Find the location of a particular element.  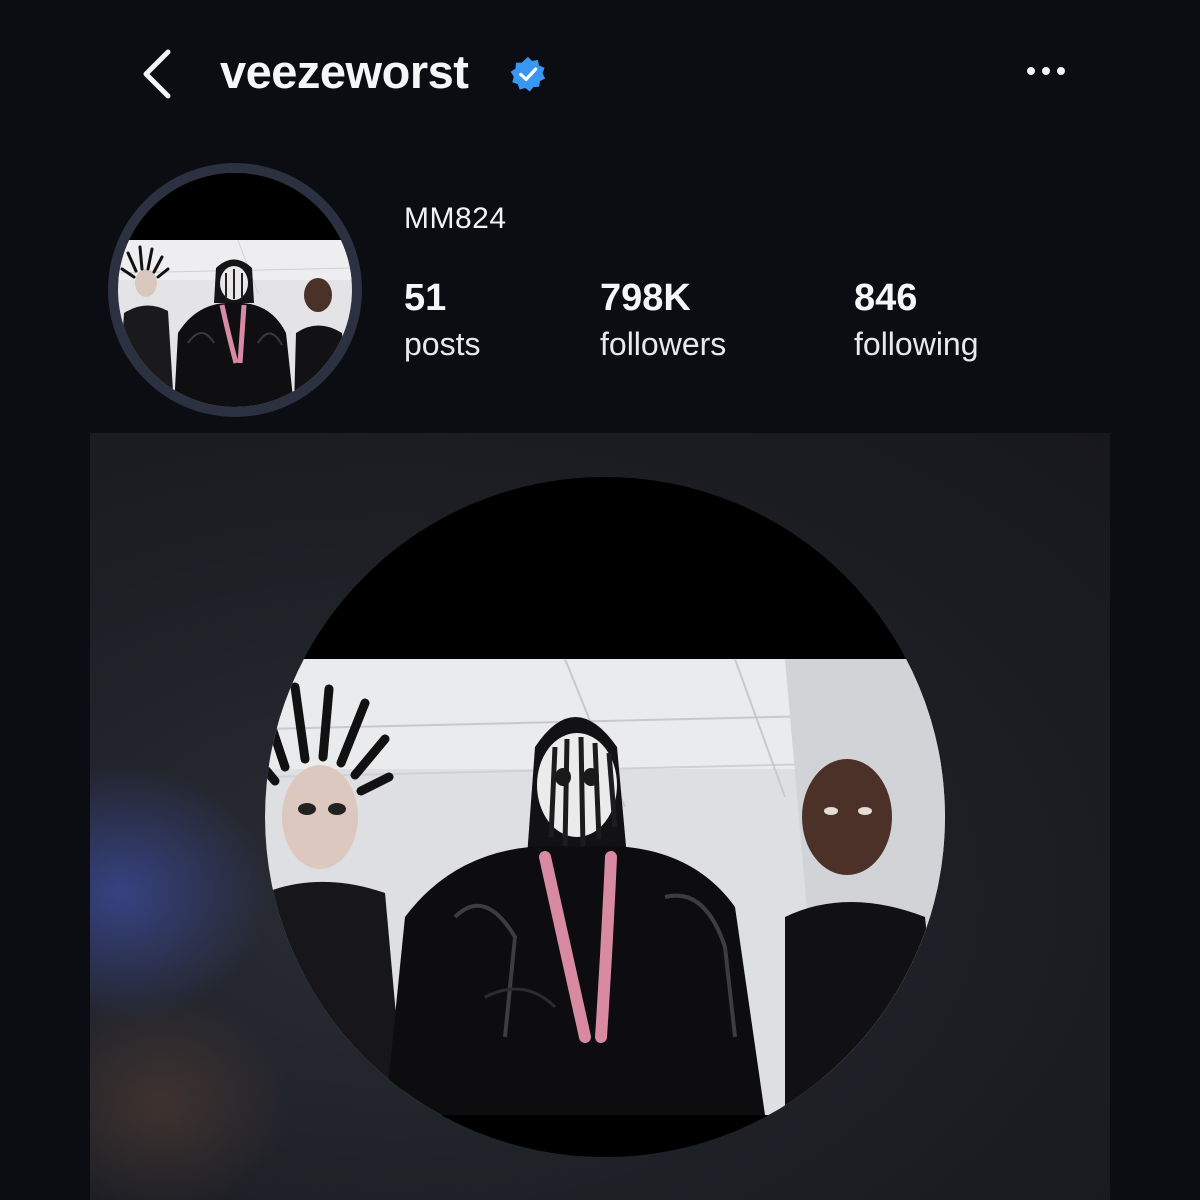

followers-stat: 798K followers is located at coordinates (663, 321).